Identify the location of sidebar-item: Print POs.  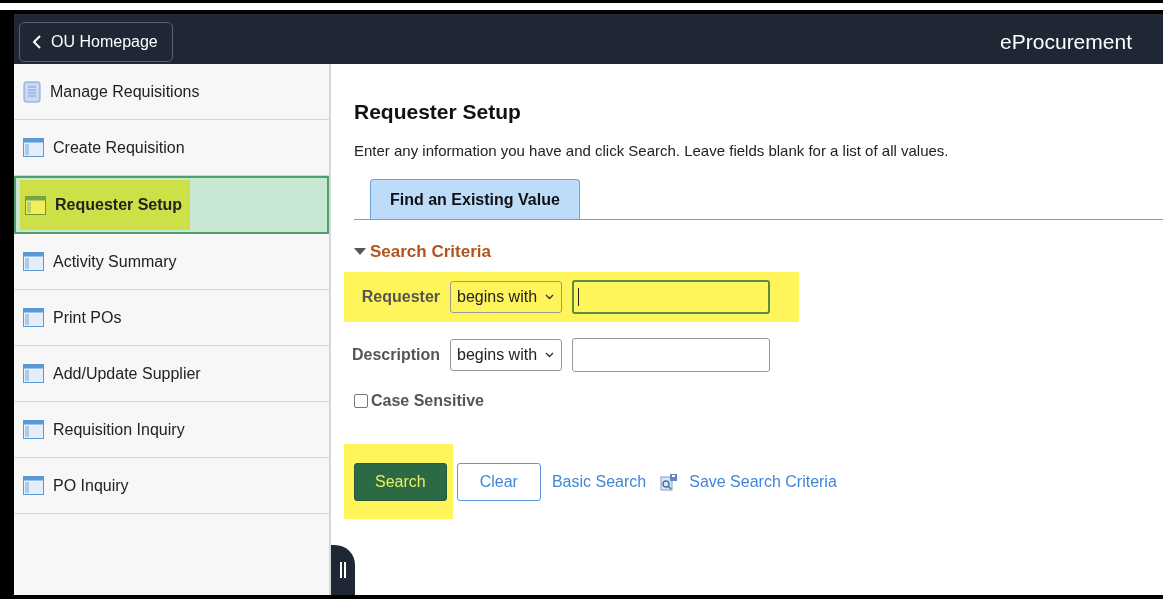
(171, 318).